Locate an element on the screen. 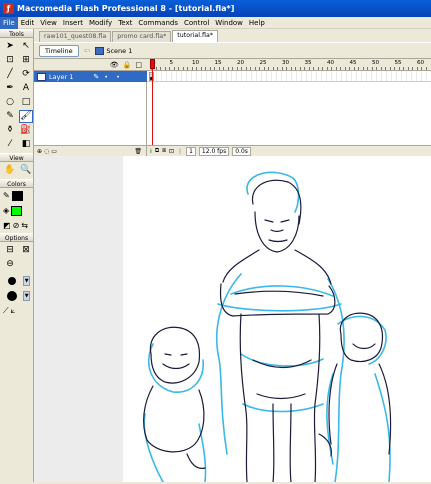 This screenshot has width=431, height=484. menu-help: Help is located at coordinates (257, 23).